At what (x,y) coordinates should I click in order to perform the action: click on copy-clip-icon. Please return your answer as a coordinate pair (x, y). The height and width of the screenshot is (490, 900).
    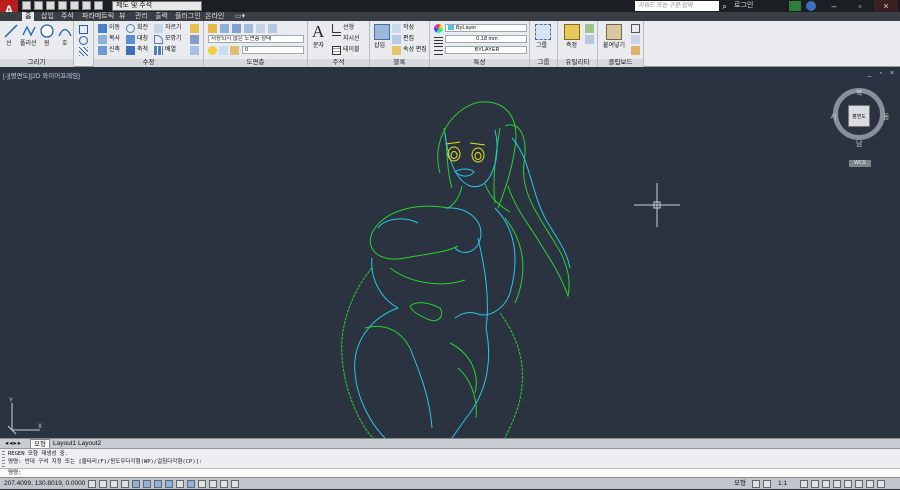
    Looking at the image, I should click on (635, 39).